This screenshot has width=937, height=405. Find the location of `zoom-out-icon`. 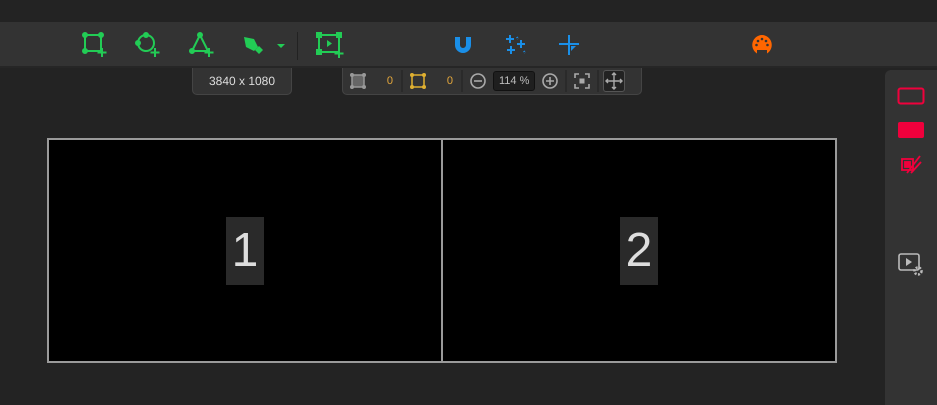

zoom-out-icon is located at coordinates (478, 81).